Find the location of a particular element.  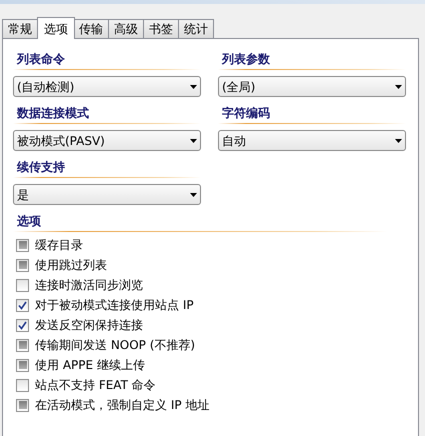

dropdown-value: (全局) is located at coordinates (239, 87).